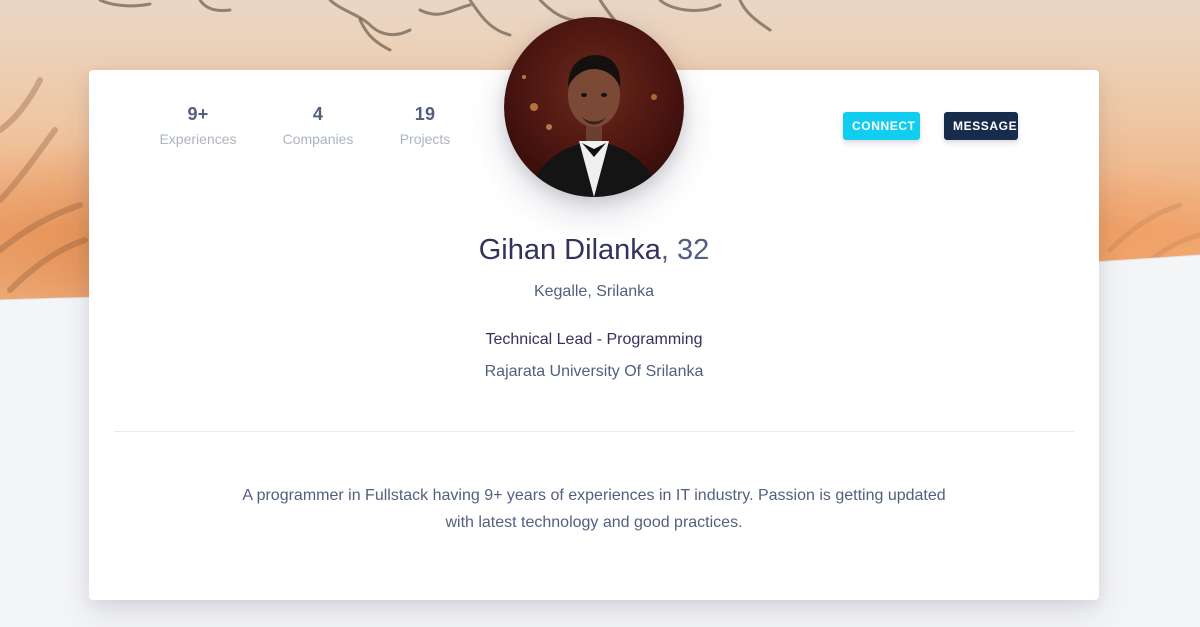 Image resolution: width=1200 pixels, height=627 pixels. Describe the element at coordinates (198, 114) in the screenshot. I see `stat-value: 9+` at that location.